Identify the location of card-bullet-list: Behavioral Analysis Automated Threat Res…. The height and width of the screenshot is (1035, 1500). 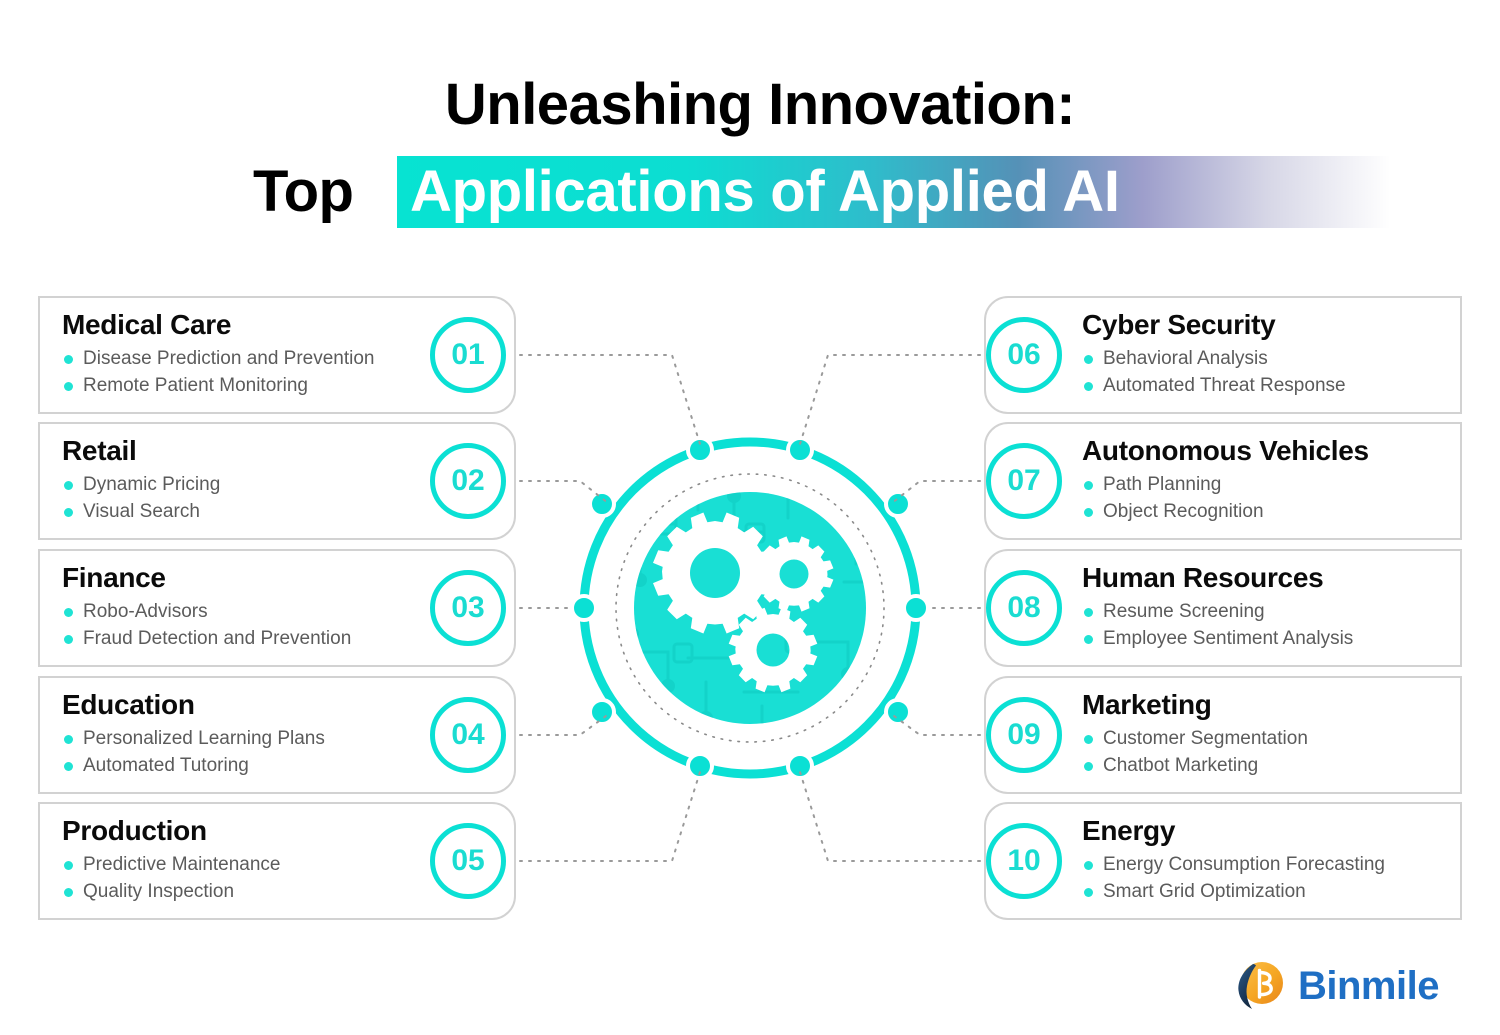
(1260, 372).